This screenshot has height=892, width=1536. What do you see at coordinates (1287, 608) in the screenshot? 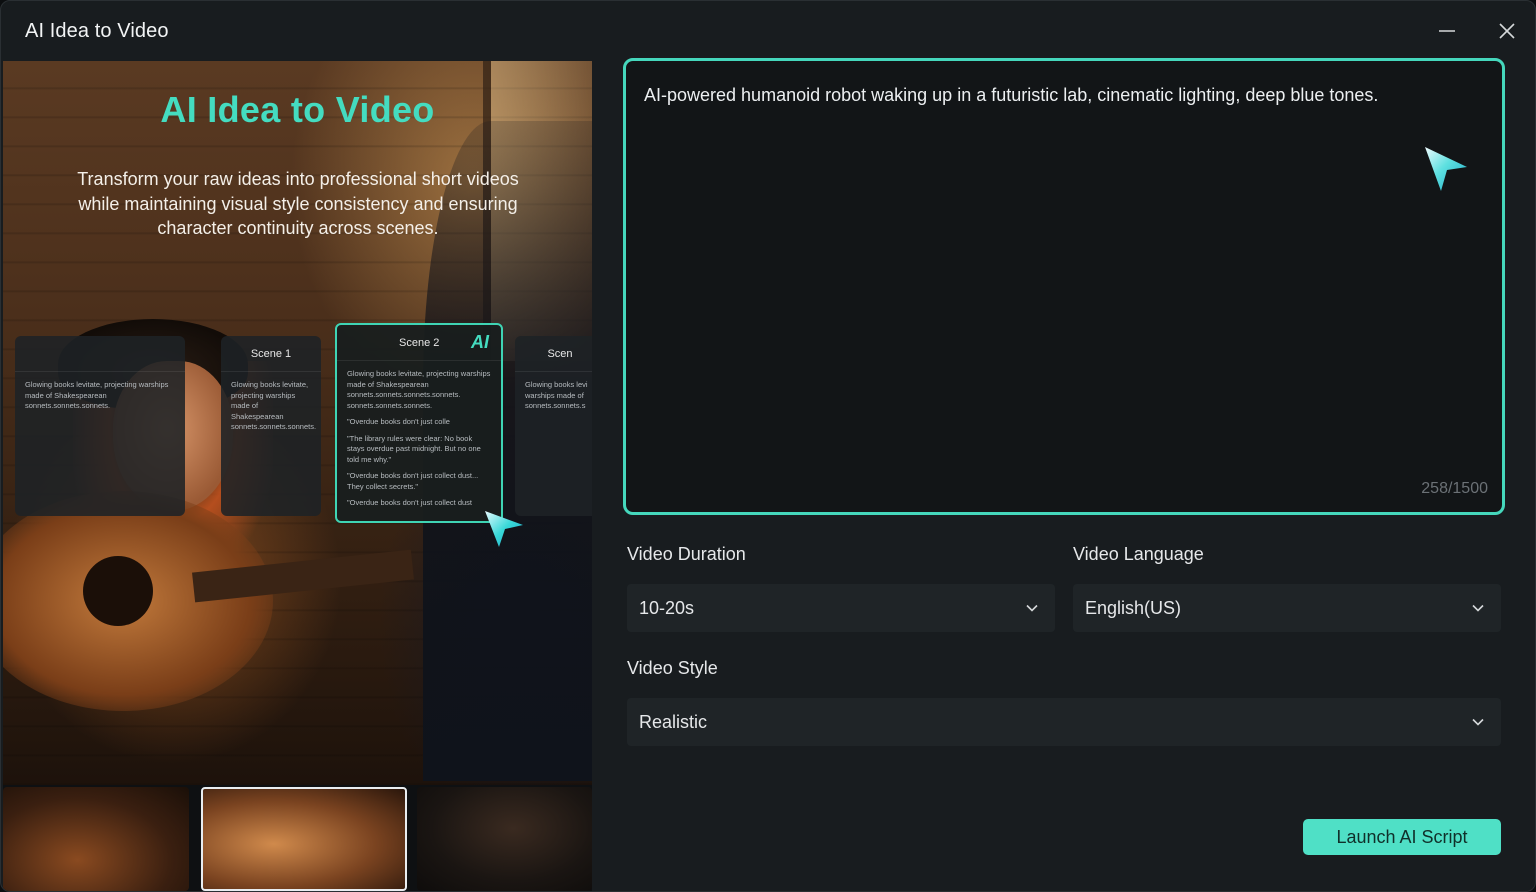
I see `video-language-select: English(US)` at bounding box center [1287, 608].